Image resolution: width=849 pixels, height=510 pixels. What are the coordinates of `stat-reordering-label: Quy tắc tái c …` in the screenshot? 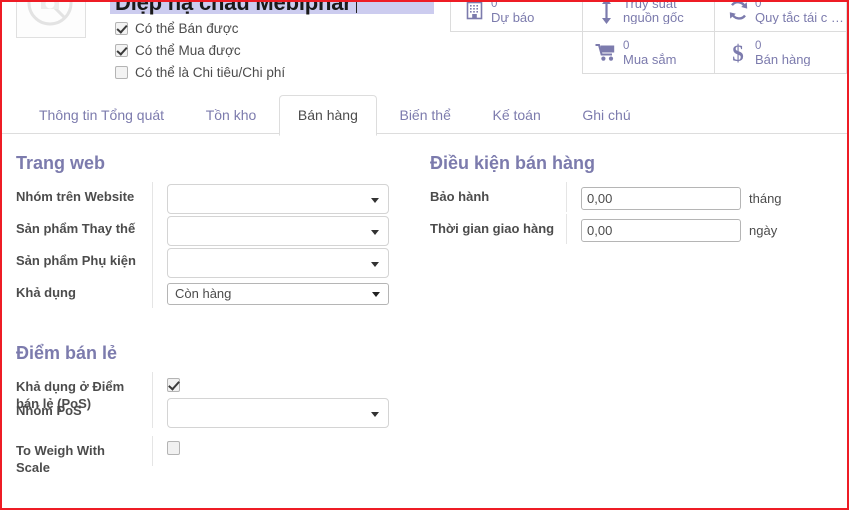 It's located at (799, 17).